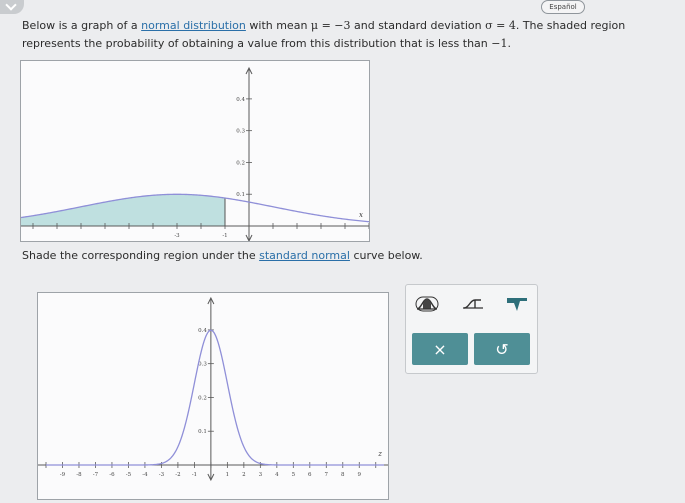 The height and width of the screenshot is (503, 685). What do you see at coordinates (440, 349) in the screenshot?
I see `clear-button: ×` at bounding box center [440, 349].